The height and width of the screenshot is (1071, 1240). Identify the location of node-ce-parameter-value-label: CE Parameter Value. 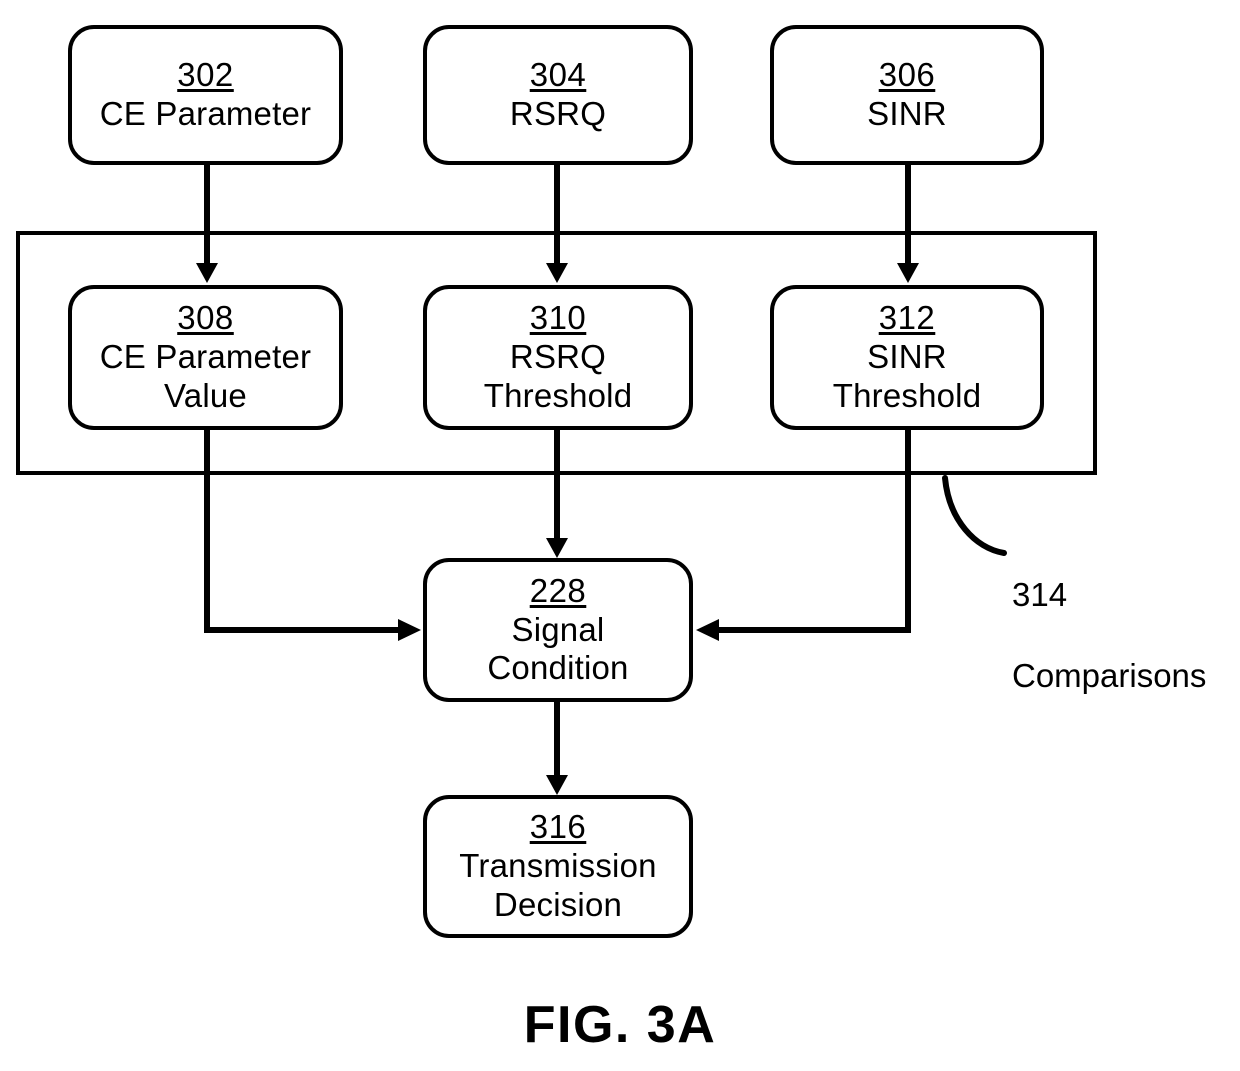
(205, 376).